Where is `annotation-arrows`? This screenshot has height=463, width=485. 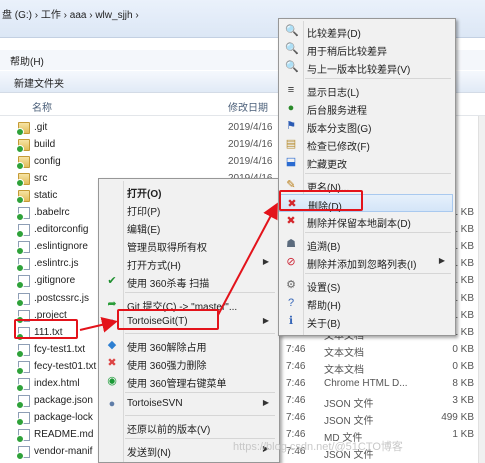 annotation-arrows is located at coordinates (178, 267).